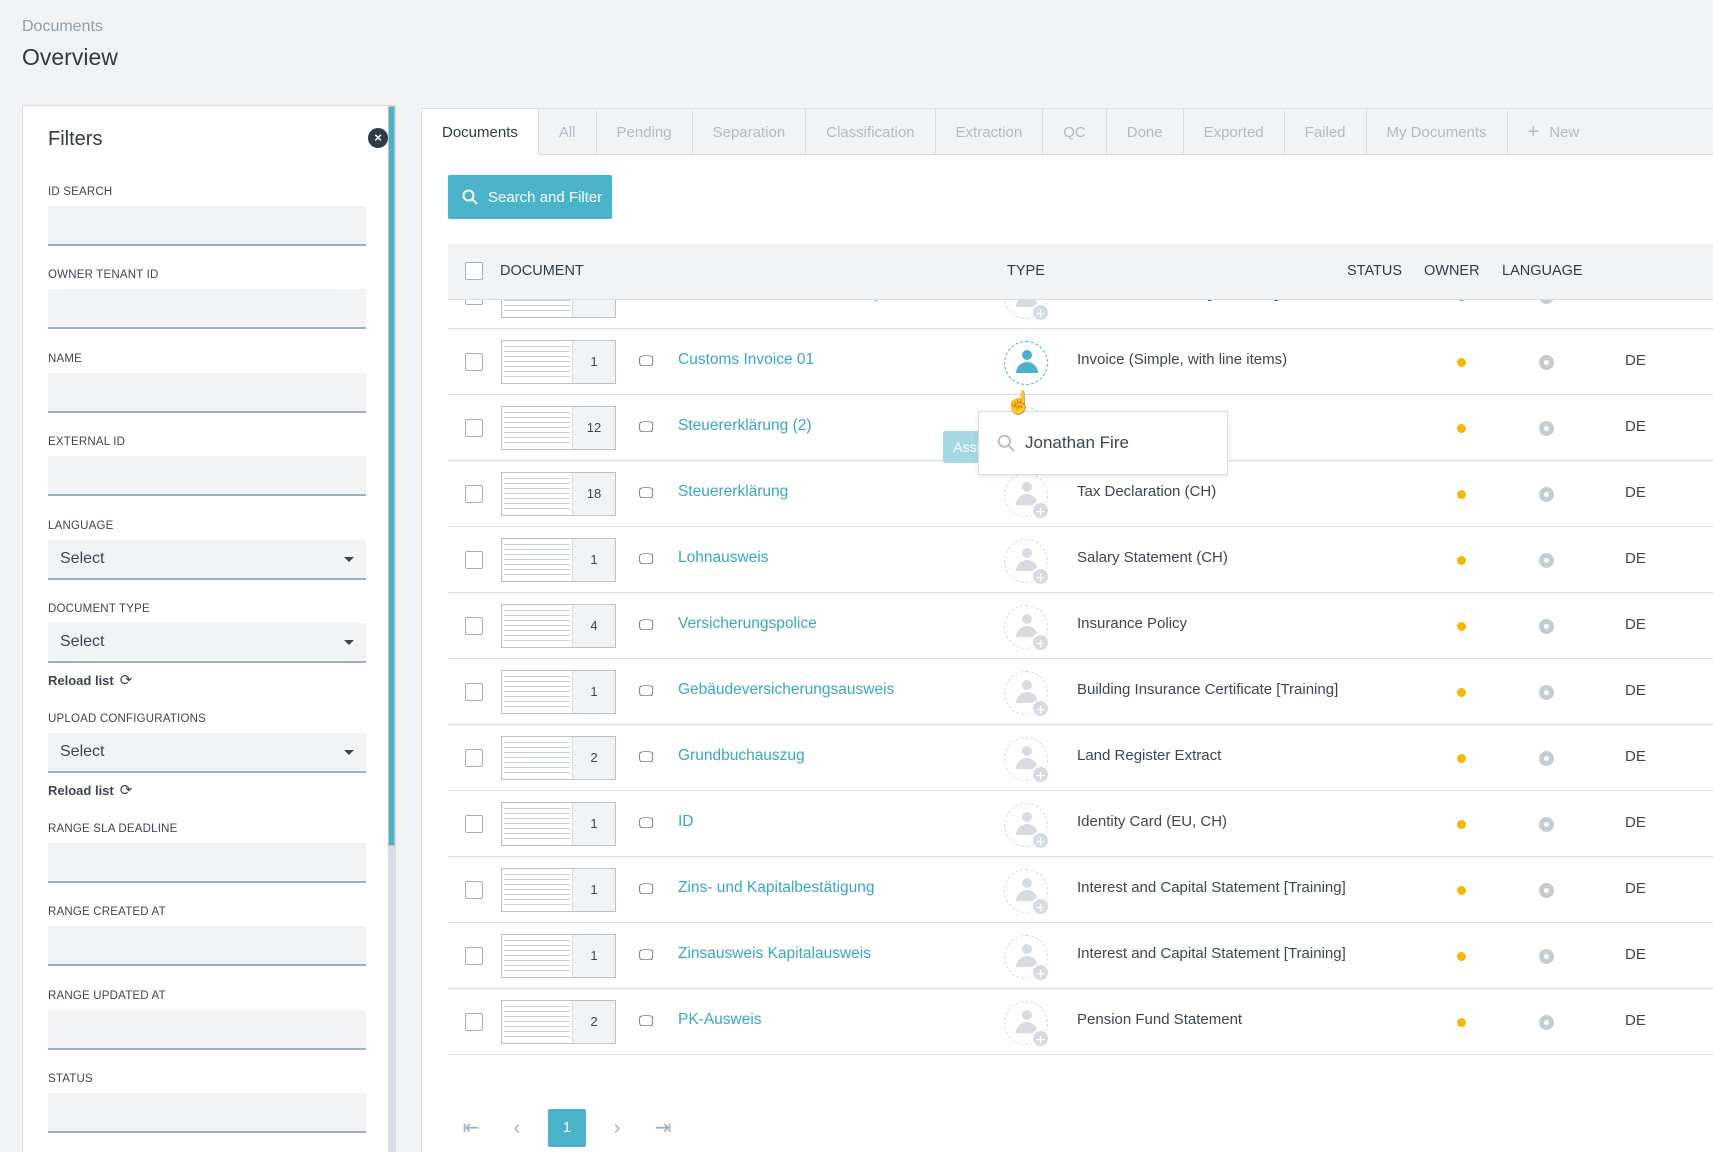  I want to click on tab-all: All, so click(568, 132).